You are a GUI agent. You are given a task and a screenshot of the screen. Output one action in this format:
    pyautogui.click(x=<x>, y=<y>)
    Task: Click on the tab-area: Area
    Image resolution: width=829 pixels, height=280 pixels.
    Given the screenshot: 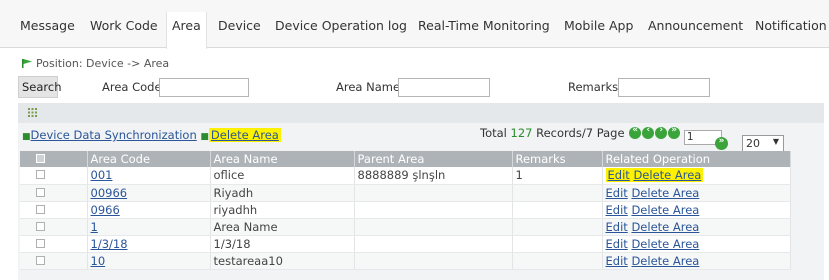 What is the action you would take?
    pyautogui.click(x=186, y=30)
    